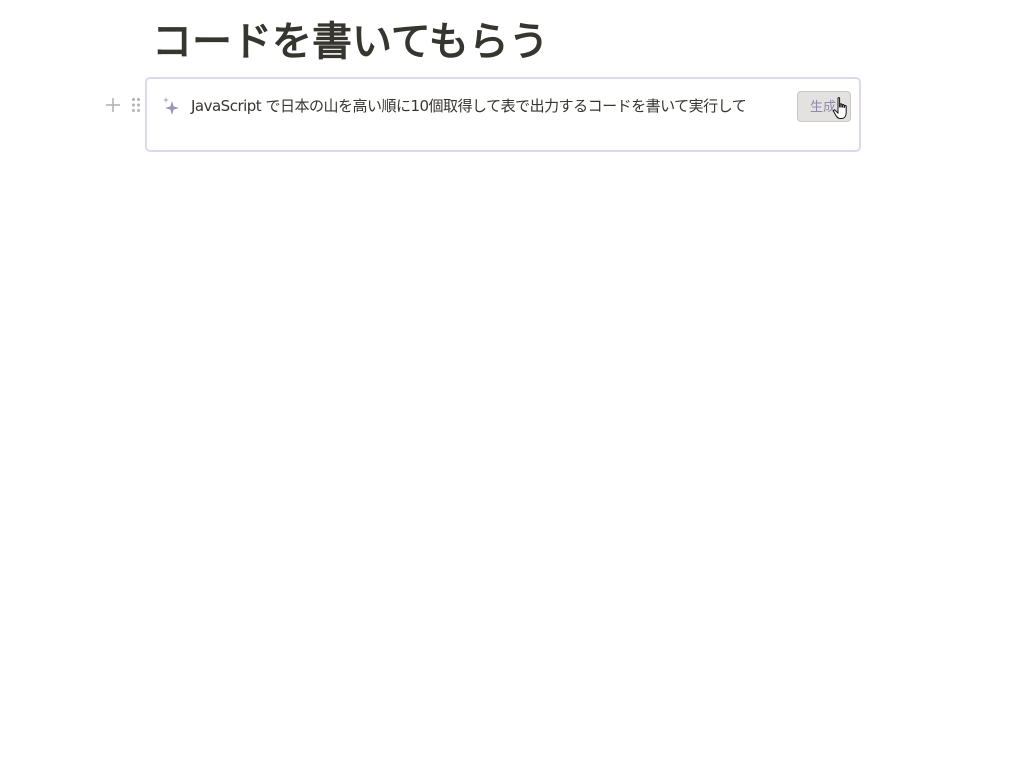 This screenshot has width=1014, height=775. I want to click on plus-icon, so click(112, 105).